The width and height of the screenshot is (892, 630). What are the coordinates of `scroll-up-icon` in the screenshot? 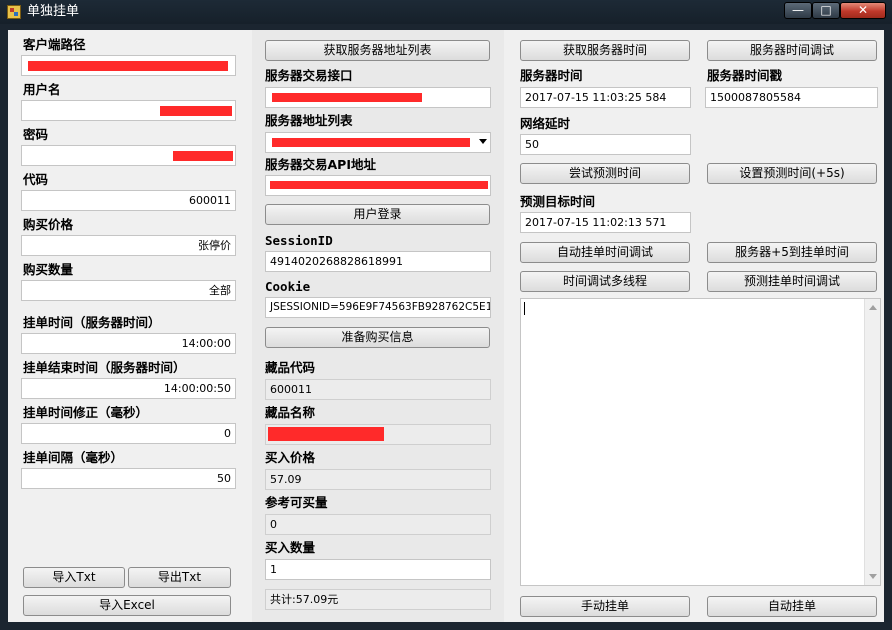 It's located at (873, 307).